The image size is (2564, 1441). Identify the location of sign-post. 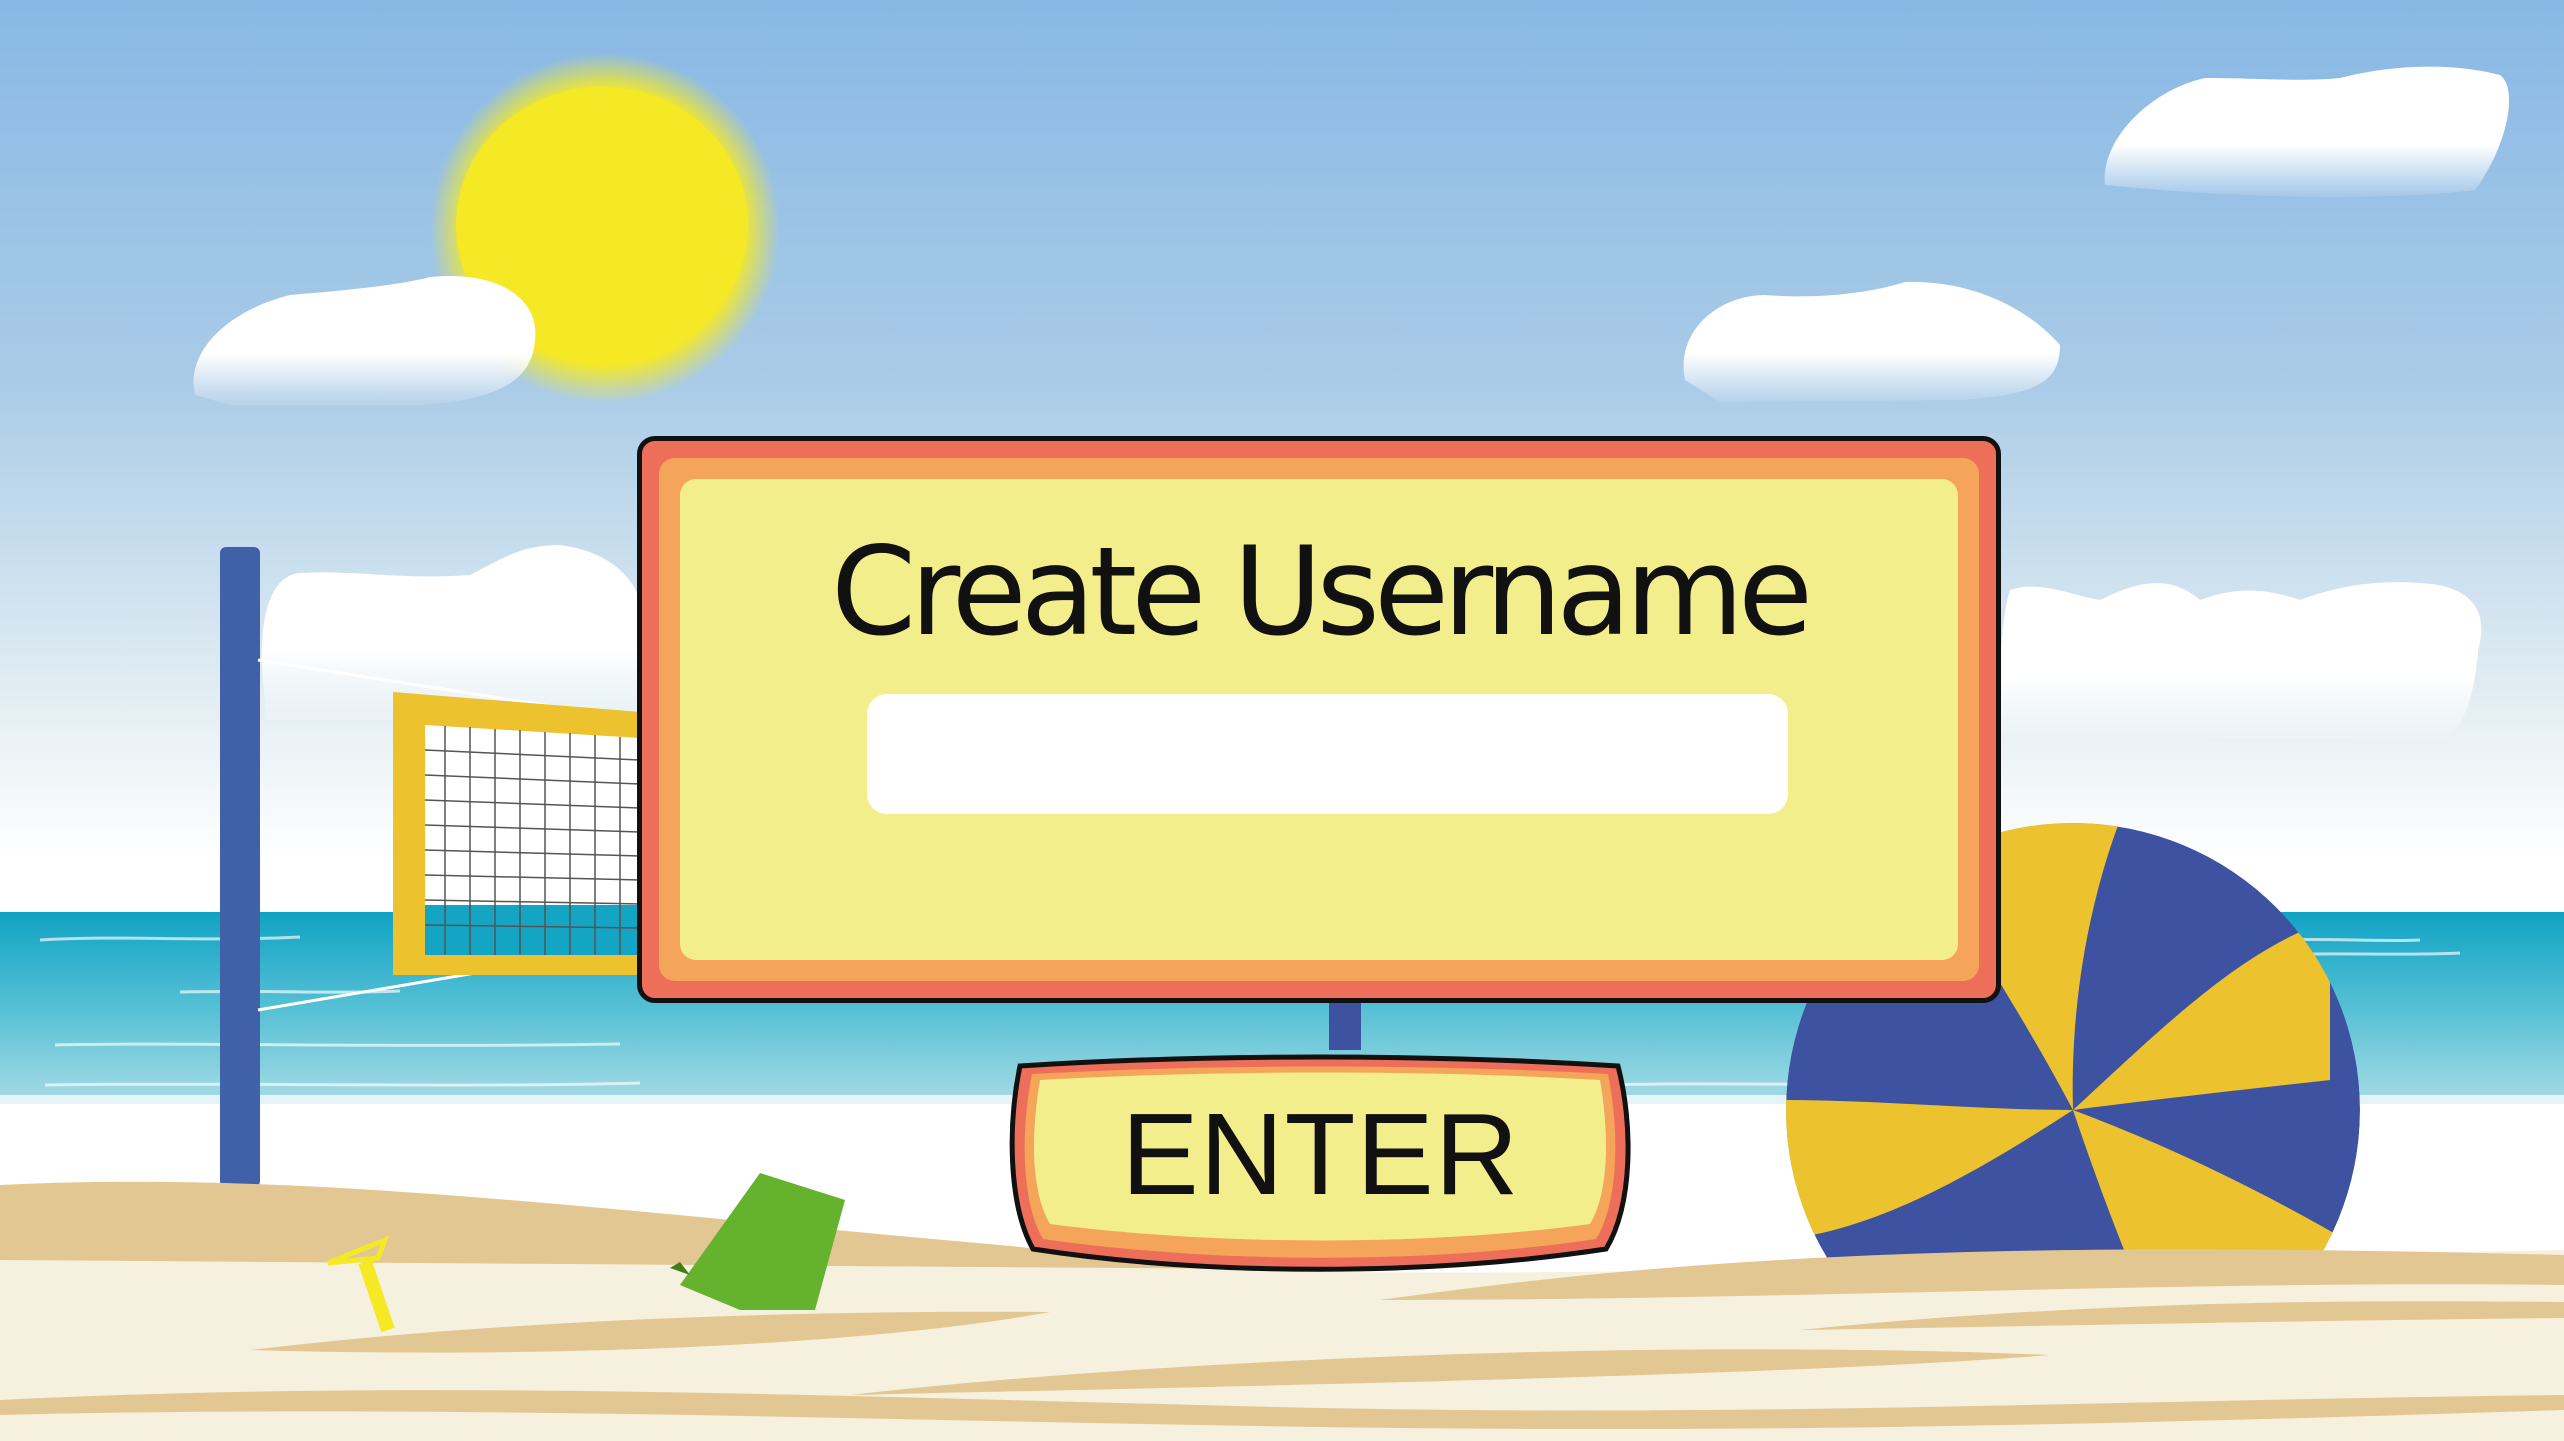
(1345, 1022).